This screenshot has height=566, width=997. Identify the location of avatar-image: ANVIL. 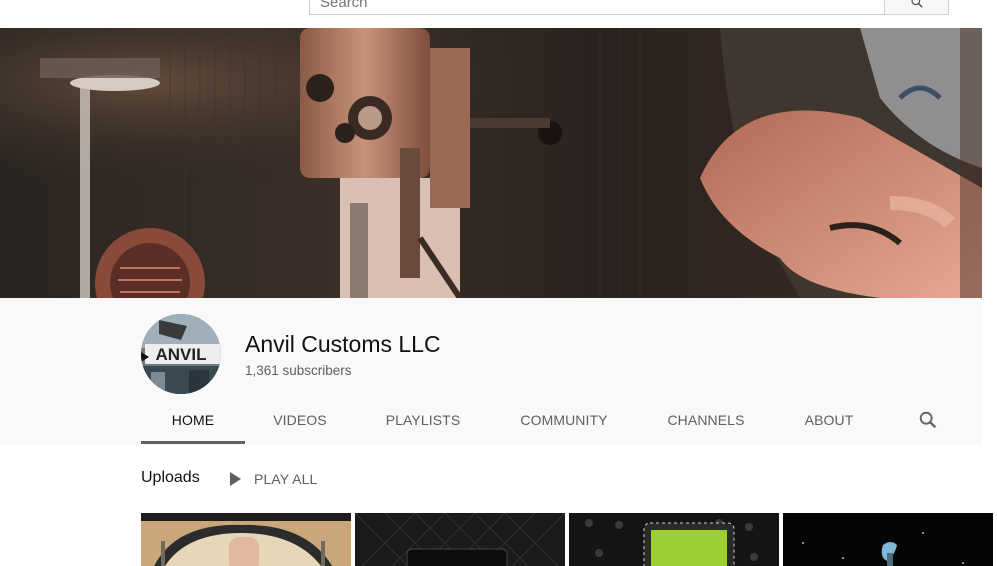
(181, 354).